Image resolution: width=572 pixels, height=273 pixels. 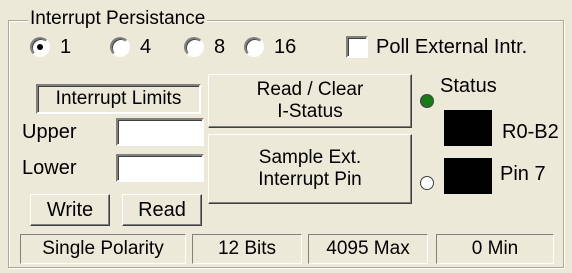 I want to click on polarity-status: Single Polarity, so click(x=103, y=249).